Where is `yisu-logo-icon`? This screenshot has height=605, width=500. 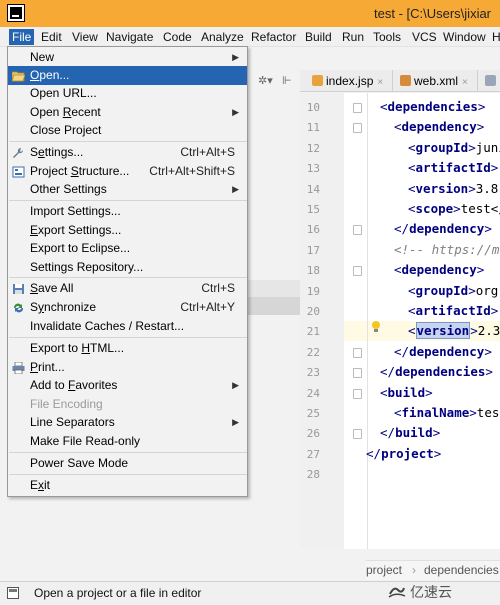 yisu-logo-icon is located at coordinates (397, 592).